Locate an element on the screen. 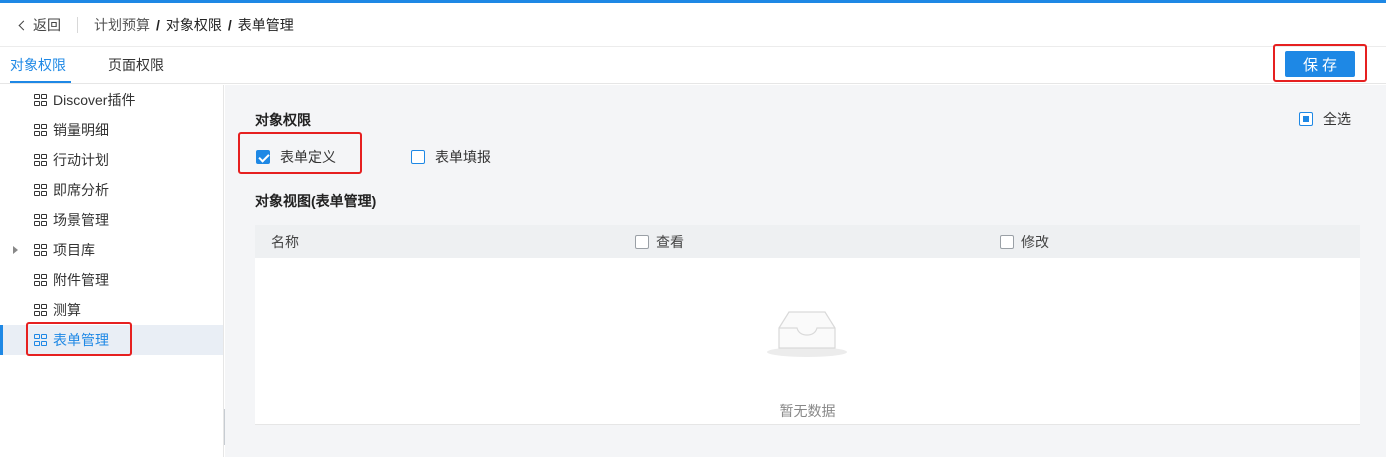 The width and height of the screenshot is (1386, 457). form-definition-checkbox is located at coordinates (263, 157).